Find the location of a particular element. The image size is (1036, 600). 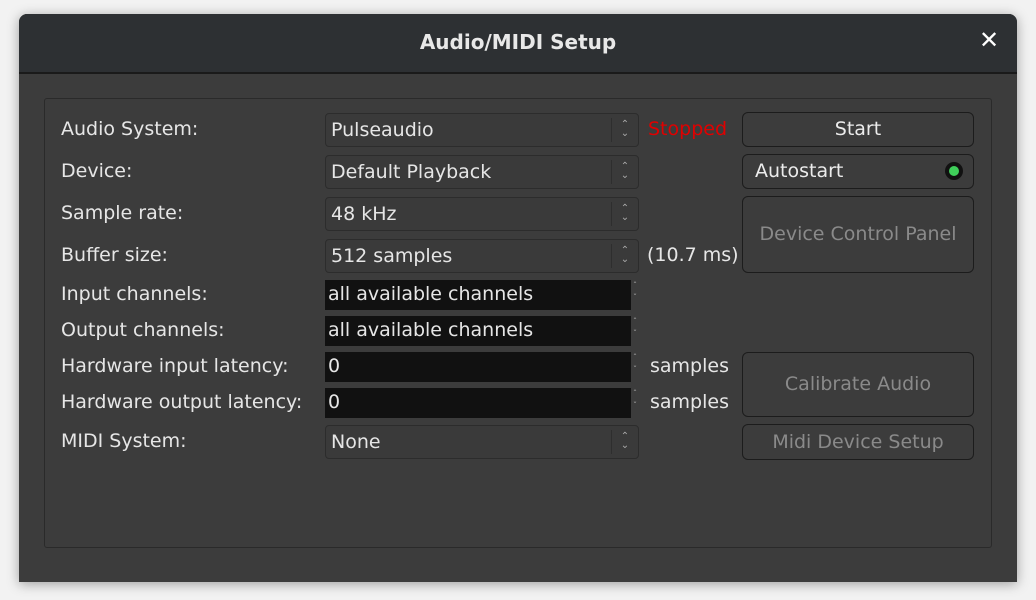

input-channels-label: Input channels: is located at coordinates (134, 294).